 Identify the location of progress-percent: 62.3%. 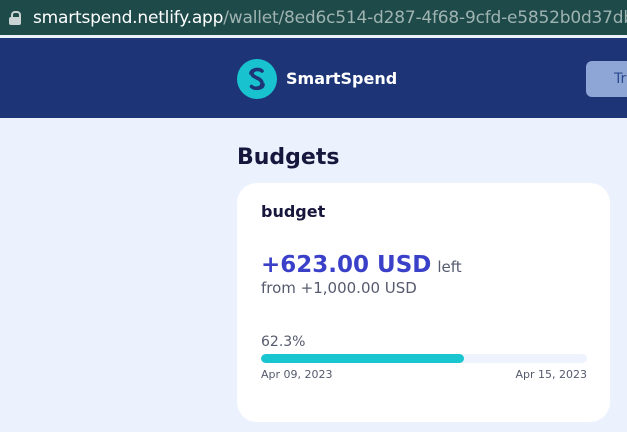
(283, 342).